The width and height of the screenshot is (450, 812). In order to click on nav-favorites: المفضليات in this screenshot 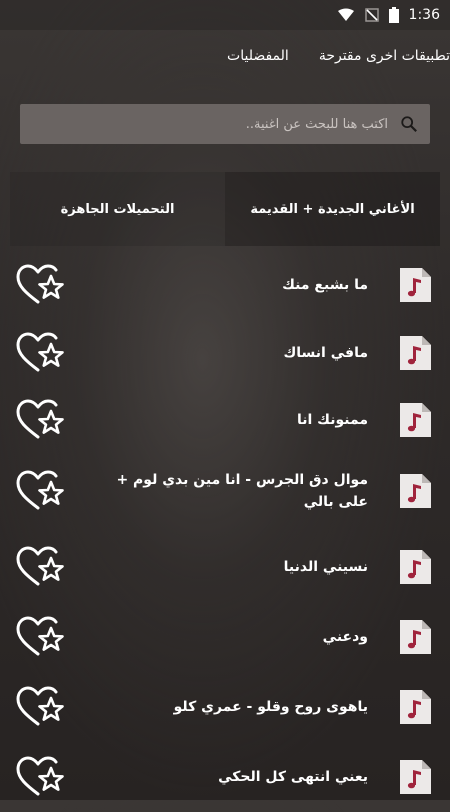, I will do `click(258, 60)`.